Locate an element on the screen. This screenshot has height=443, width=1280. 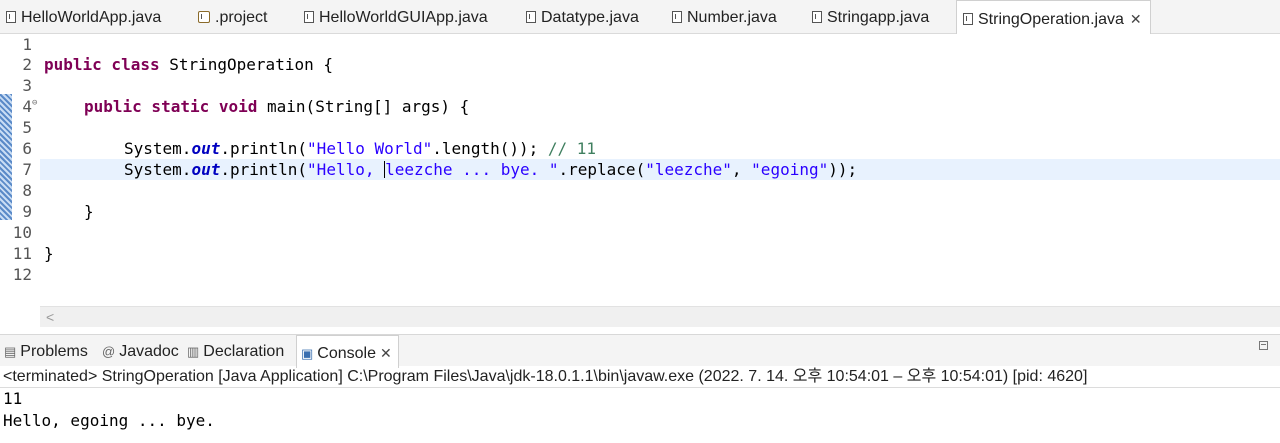
line-number: 11 is located at coordinates (22, 253).